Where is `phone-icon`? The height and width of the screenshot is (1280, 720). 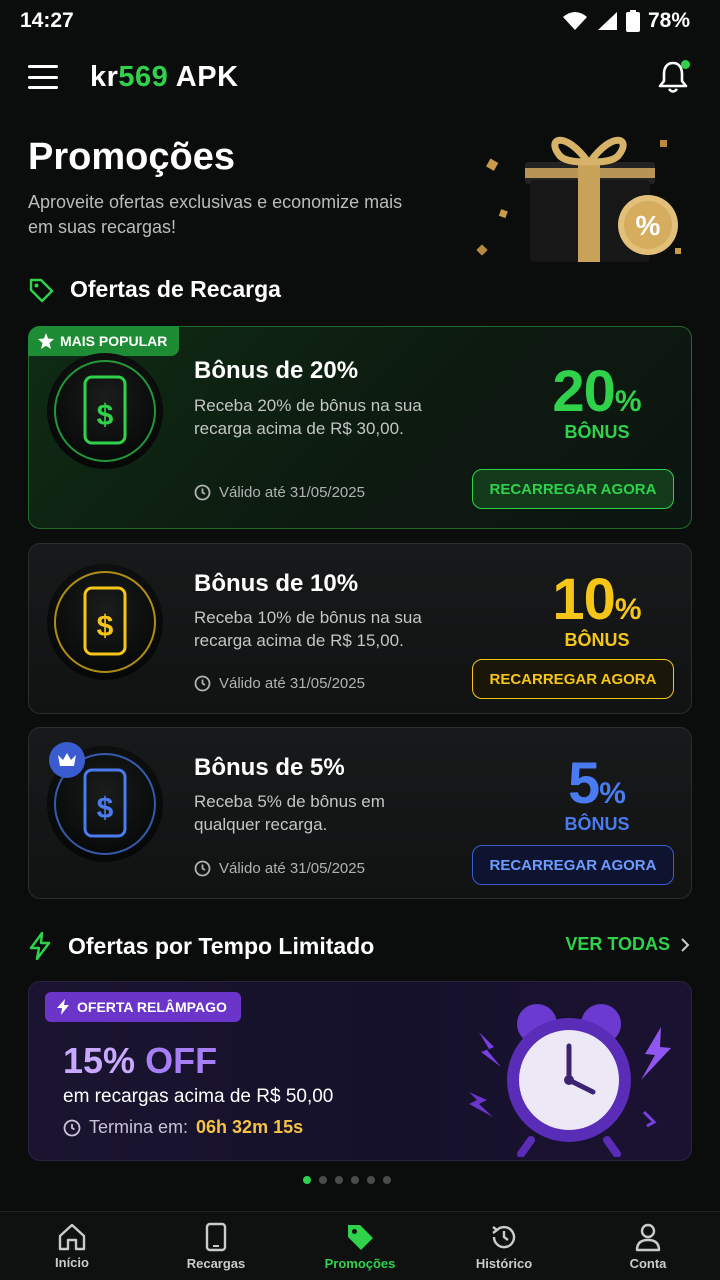 phone-icon is located at coordinates (216, 1236).